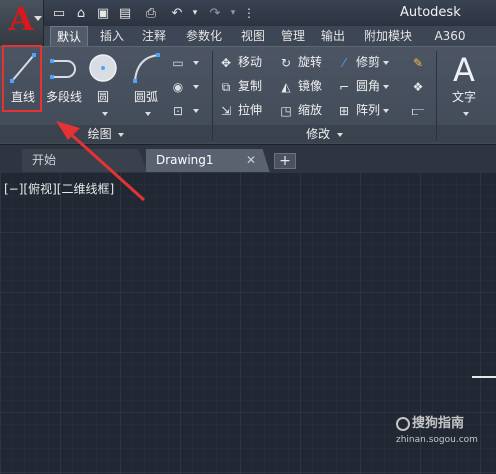  Describe the element at coordinates (300, 86) in the screenshot. I see `mirror-tool-button: ◭ 镜像` at that location.